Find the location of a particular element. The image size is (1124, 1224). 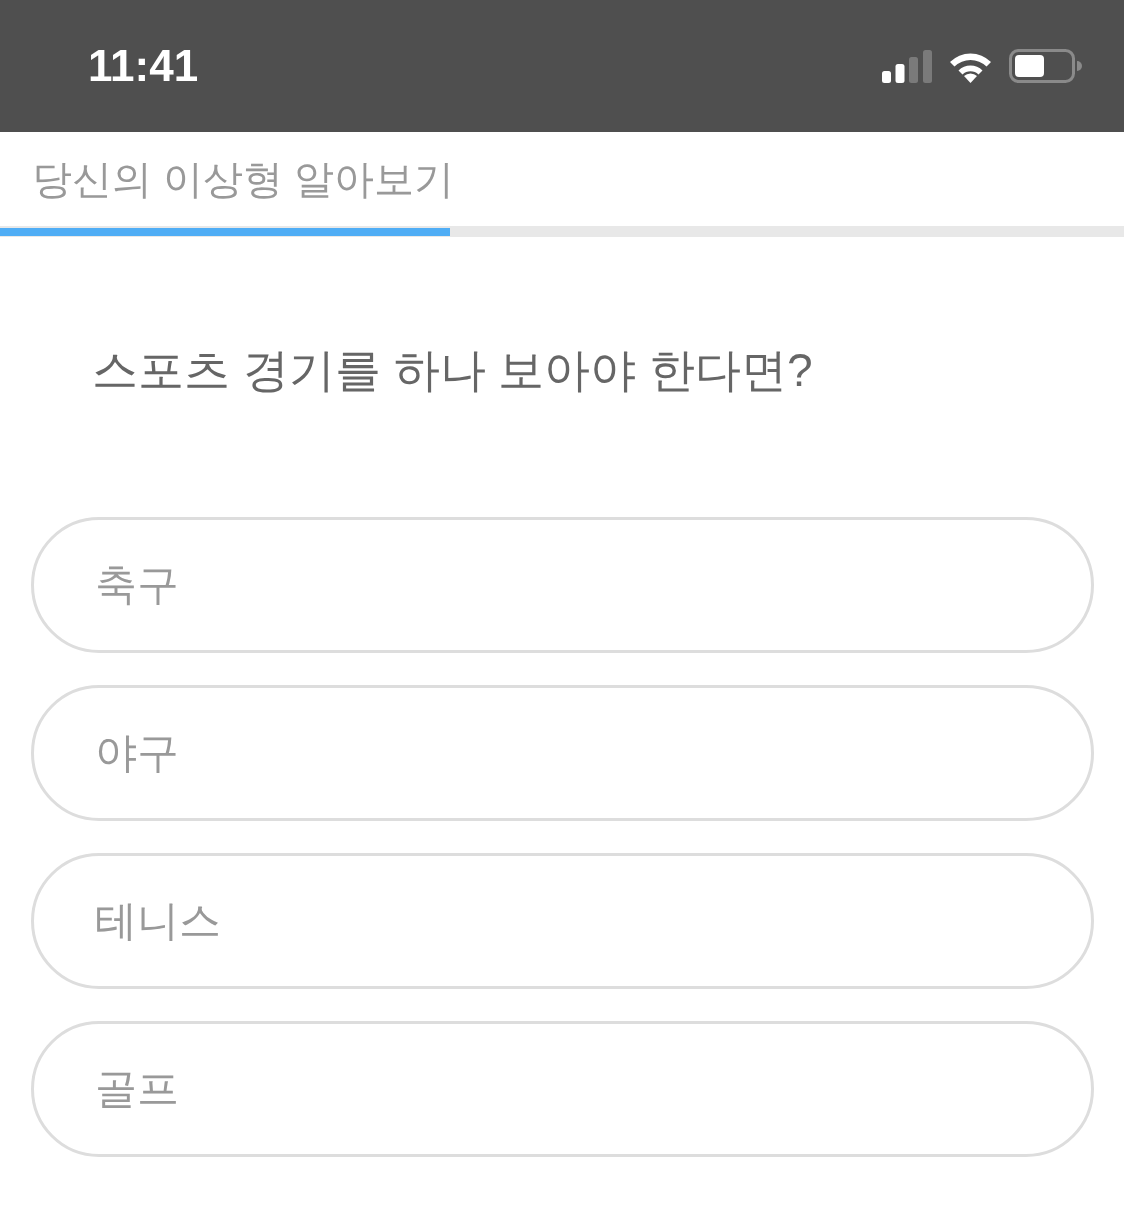

answer-option: 테니스 is located at coordinates (562, 921).